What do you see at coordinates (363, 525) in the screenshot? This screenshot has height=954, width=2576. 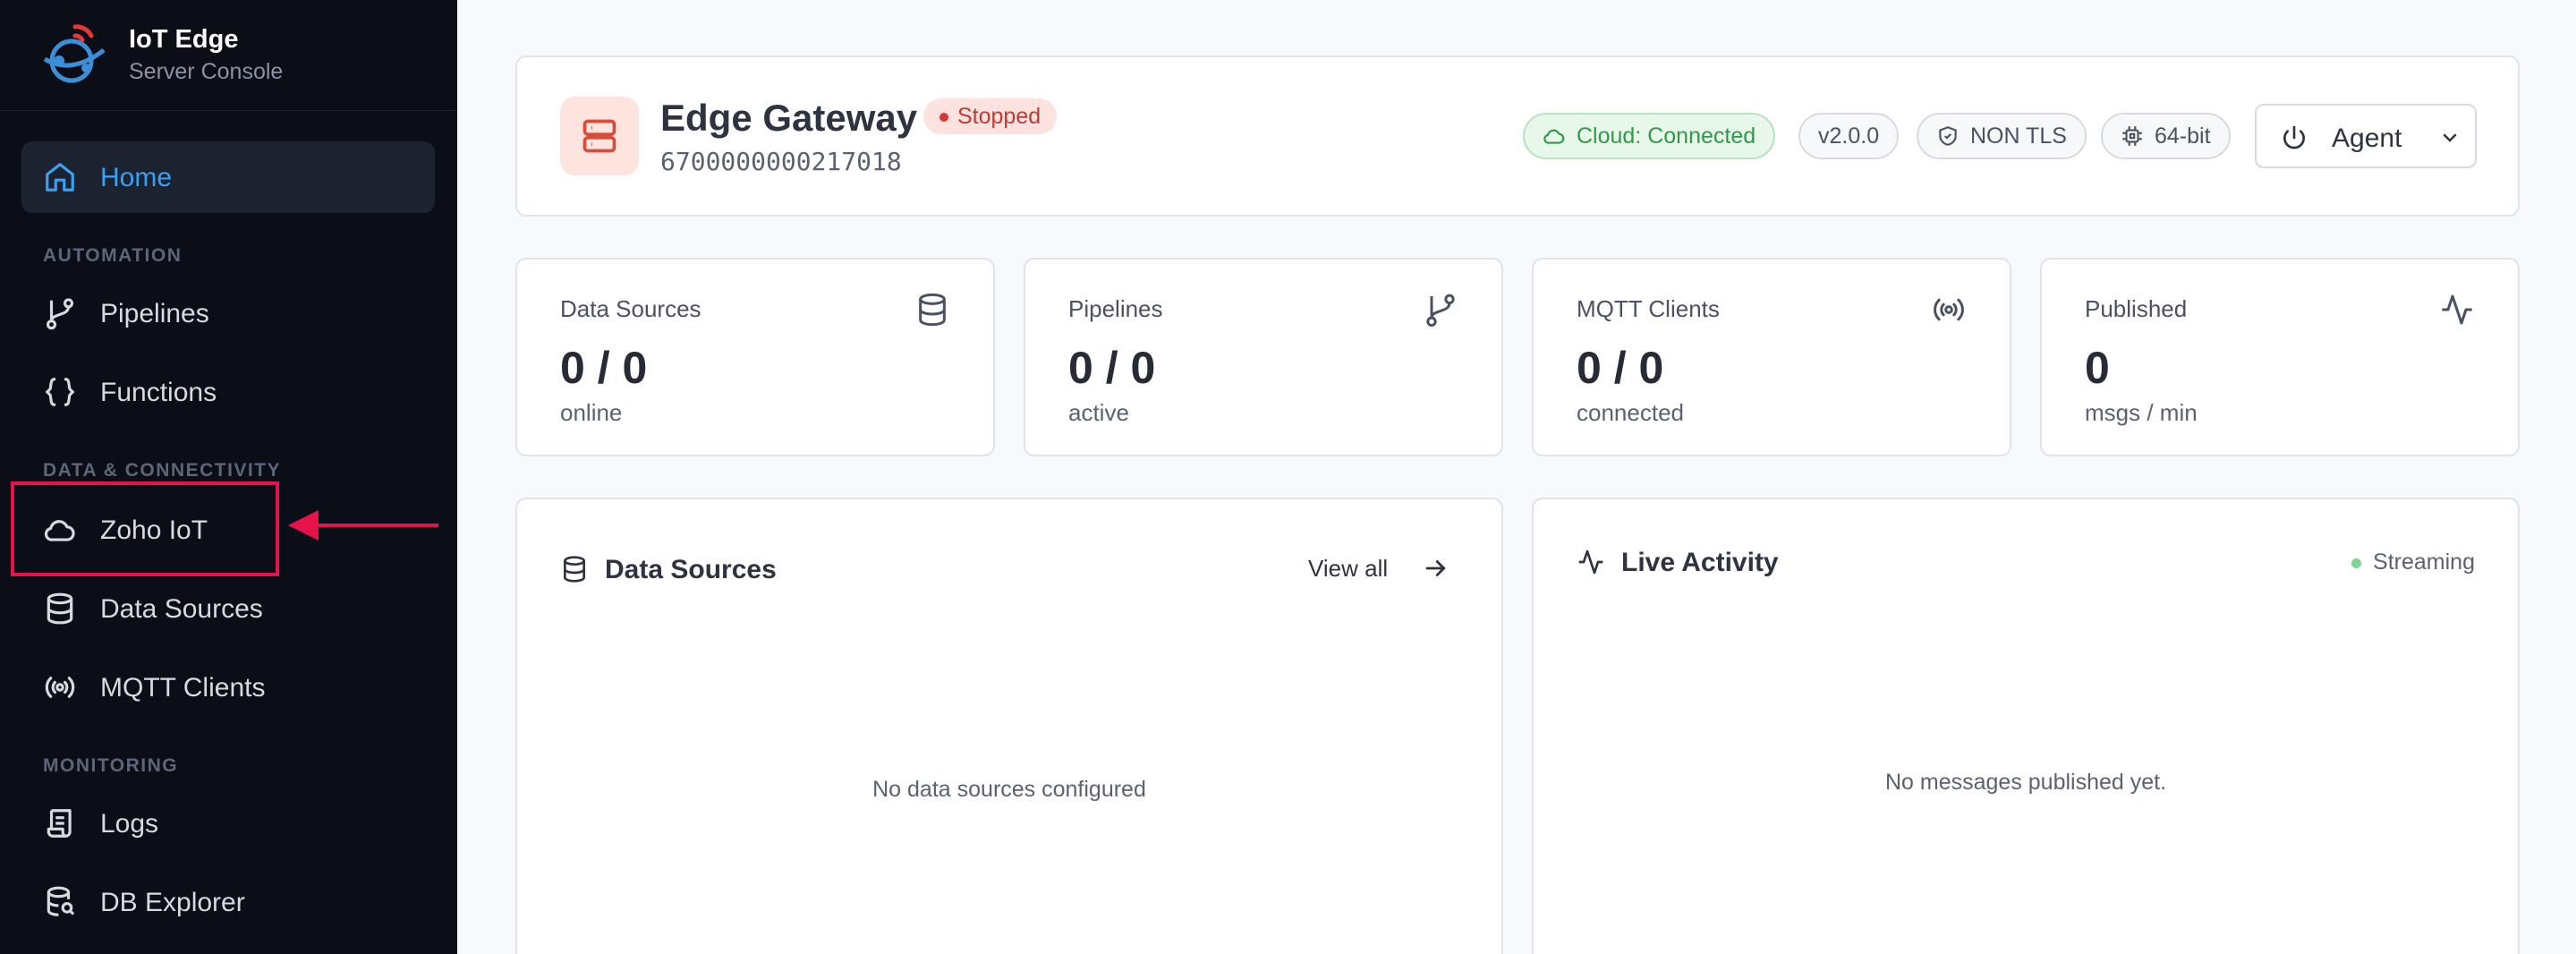 I see `pointer-arrow-icon` at bounding box center [363, 525].